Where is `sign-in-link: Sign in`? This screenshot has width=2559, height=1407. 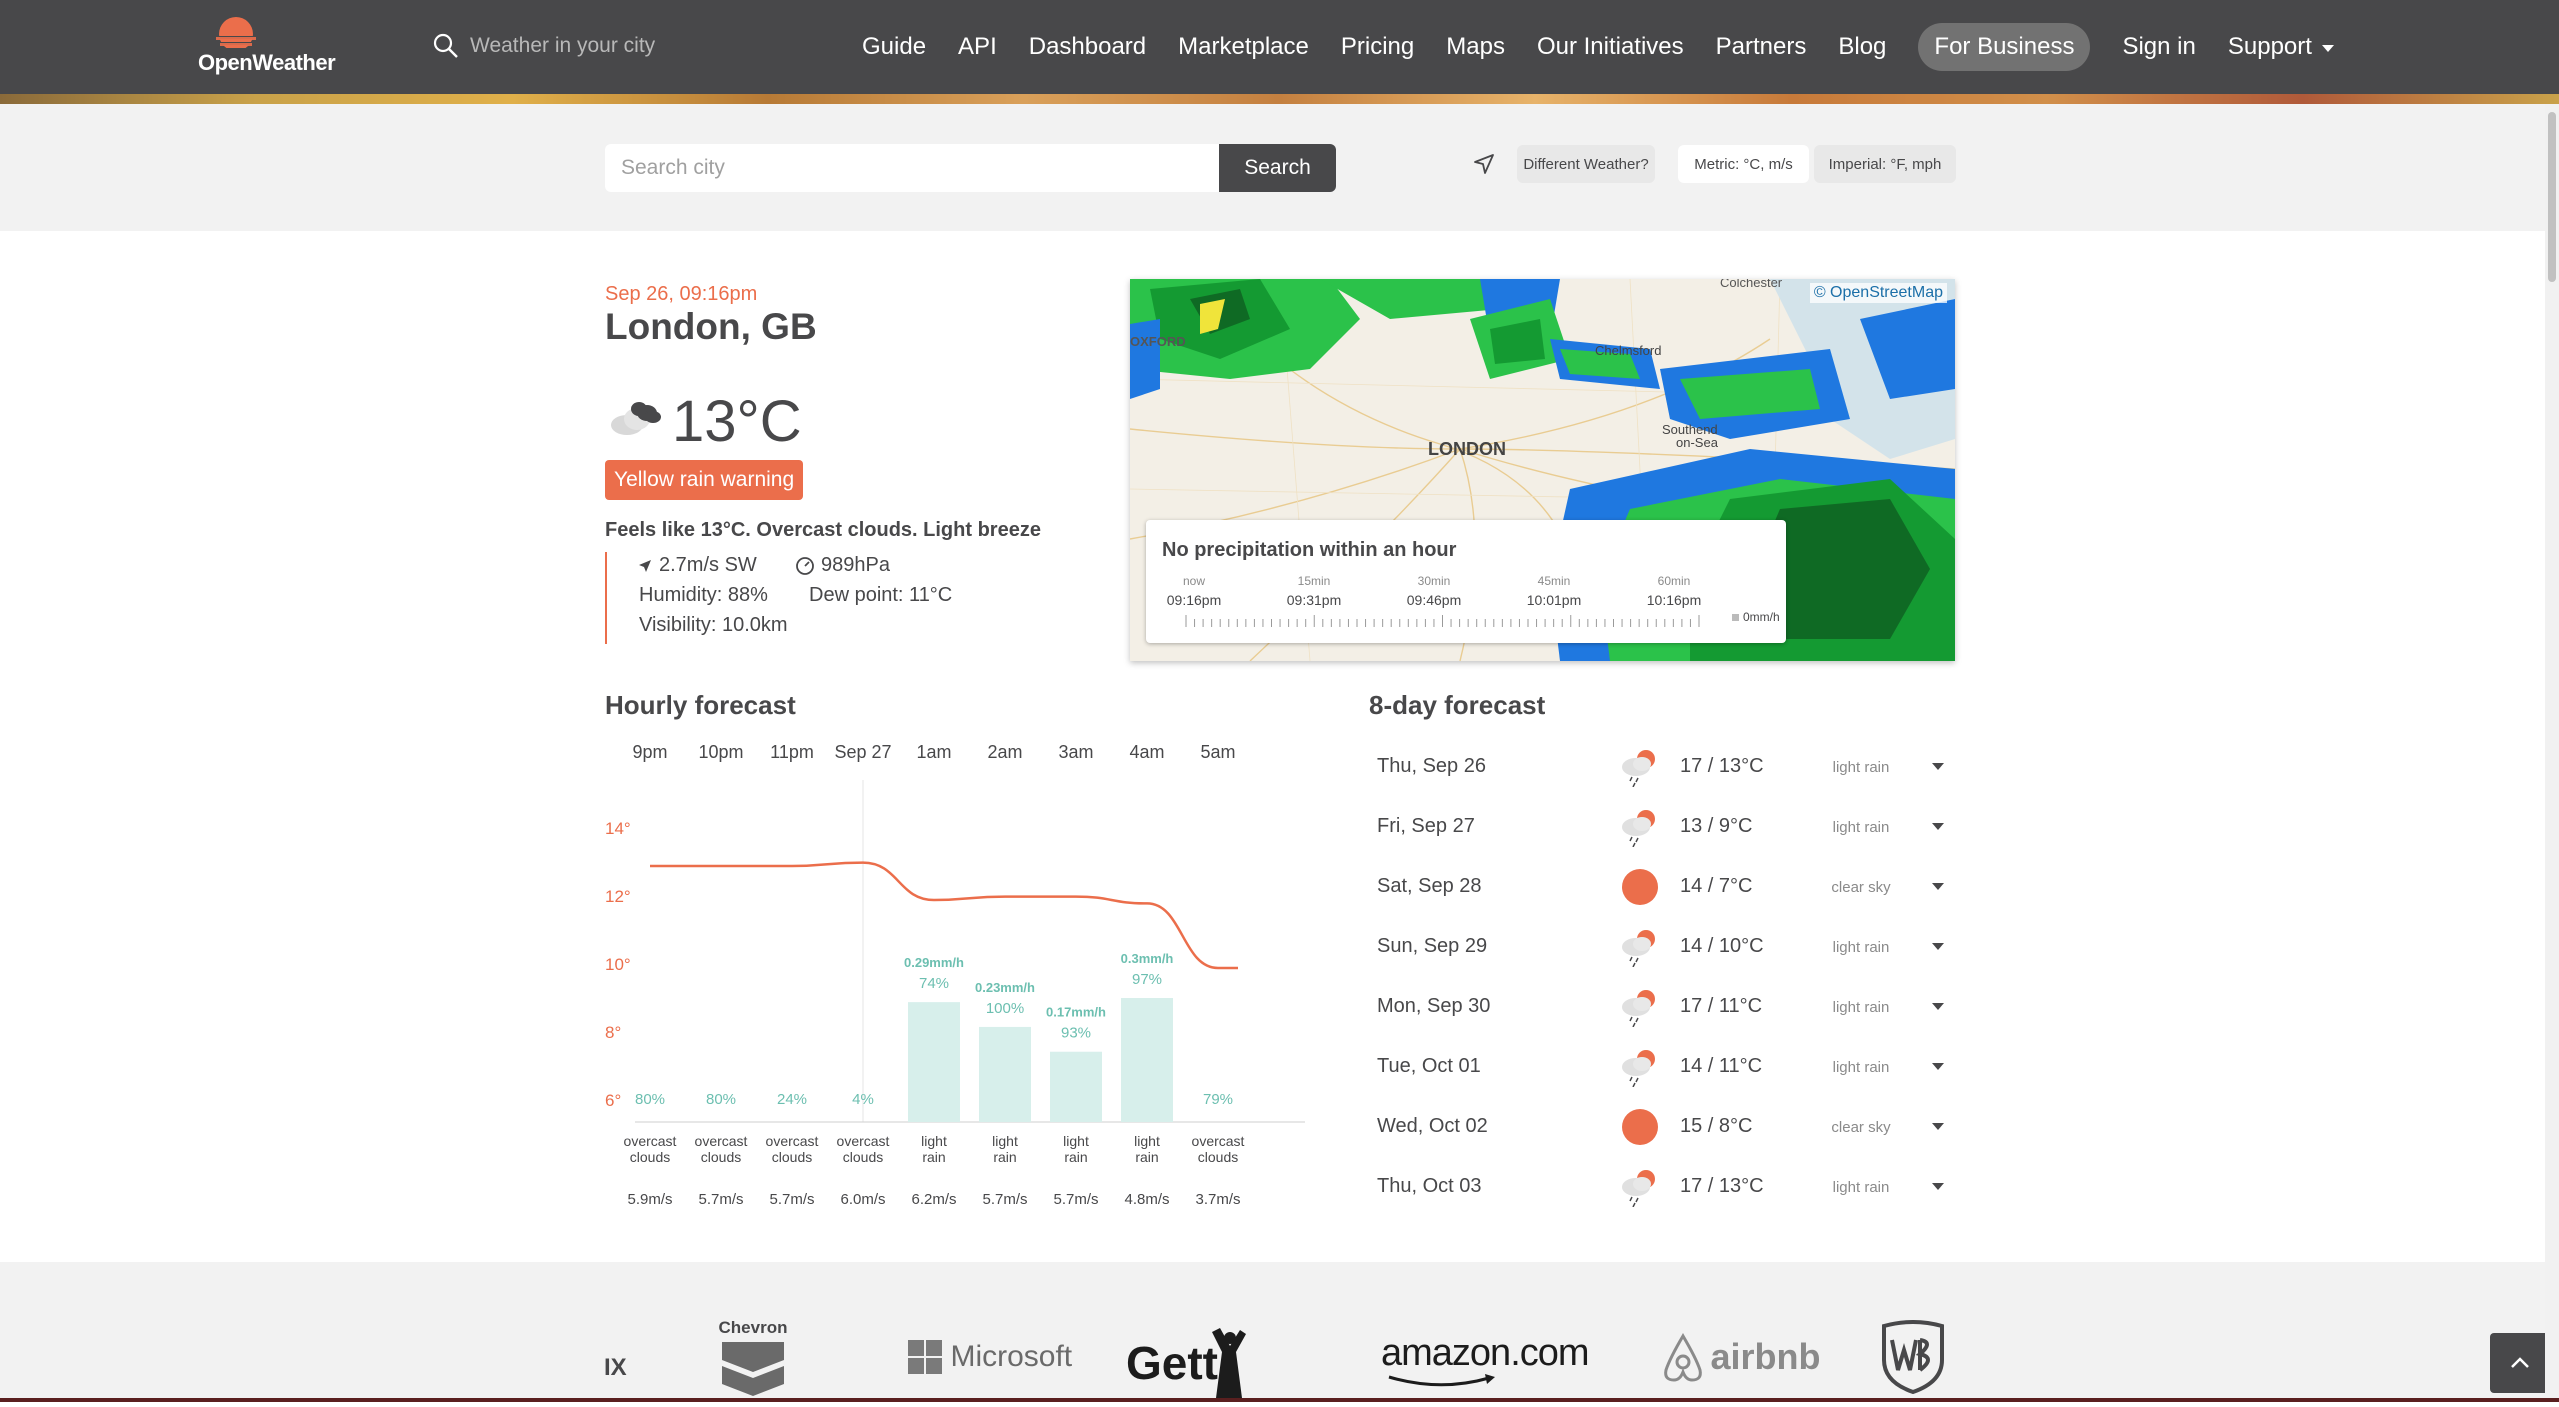
sign-in-link: Sign in is located at coordinates (2158, 47).